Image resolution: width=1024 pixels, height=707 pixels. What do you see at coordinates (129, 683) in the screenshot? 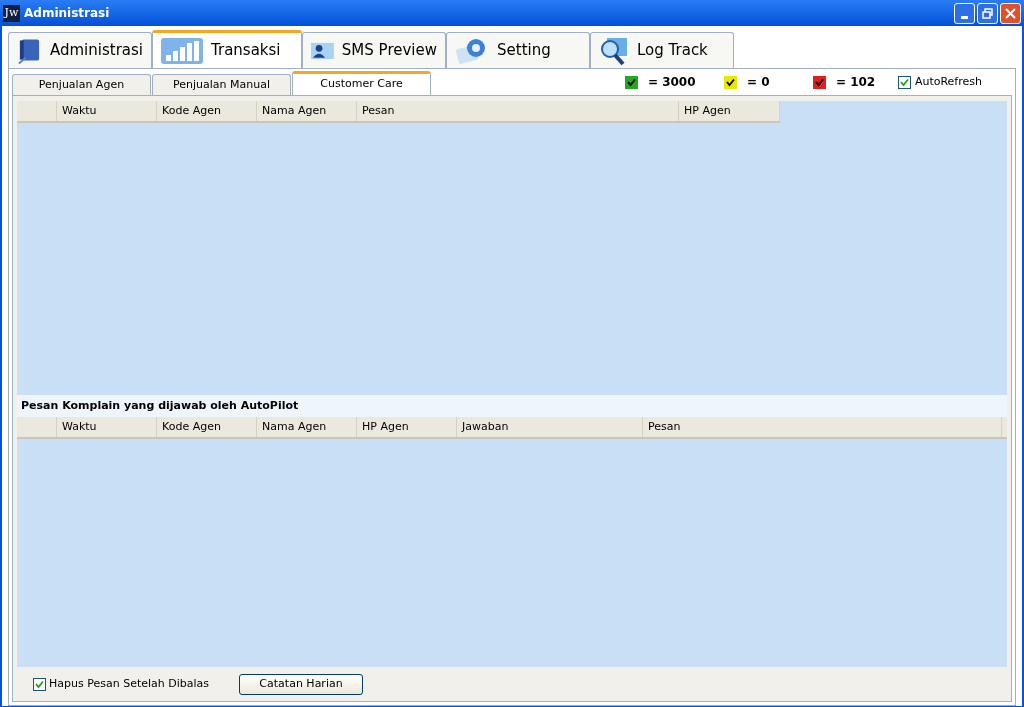
I see `checkbox-label: Hapus Pesan Setelah Dibalas` at bounding box center [129, 683].